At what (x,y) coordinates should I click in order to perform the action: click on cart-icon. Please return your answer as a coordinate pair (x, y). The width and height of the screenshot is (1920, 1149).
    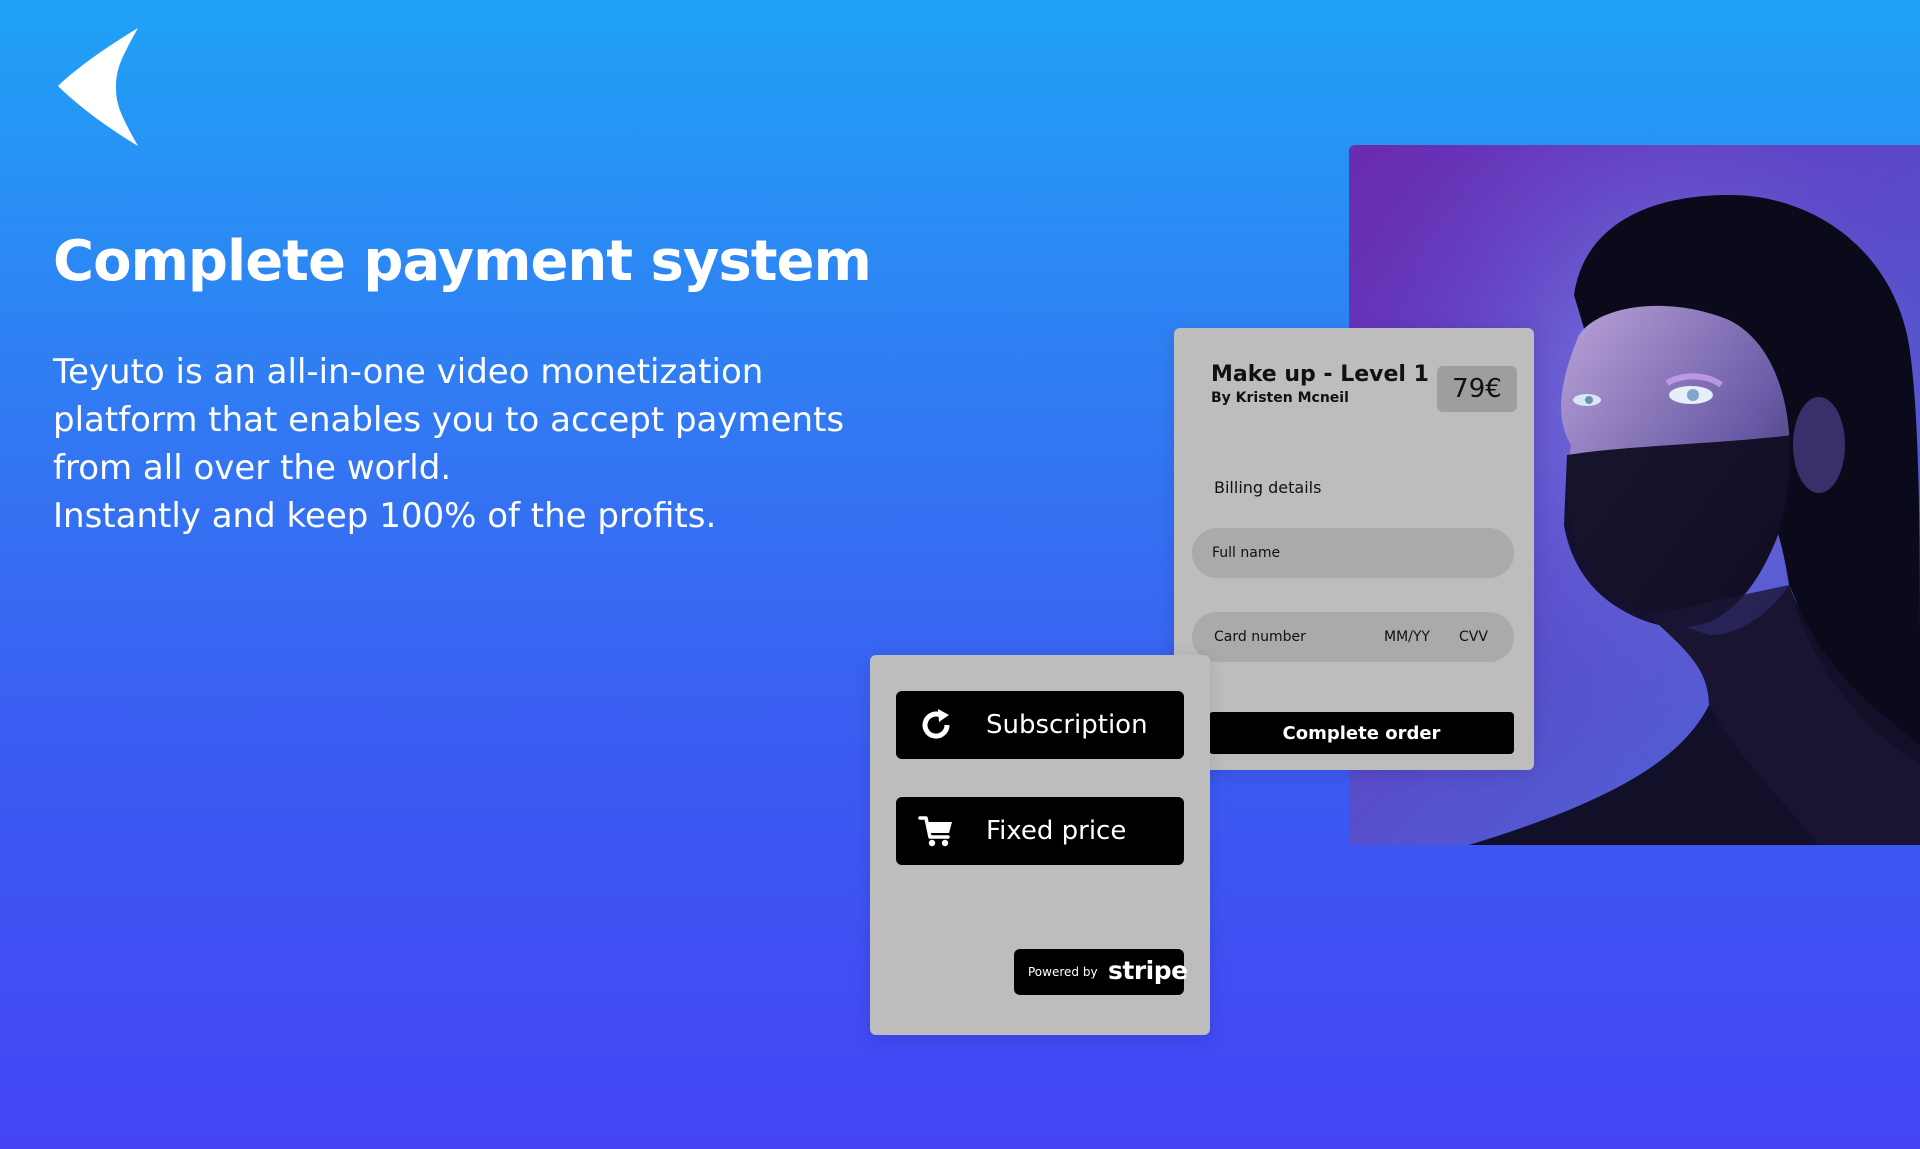
    Looking at the image, I should click on (936, 831).